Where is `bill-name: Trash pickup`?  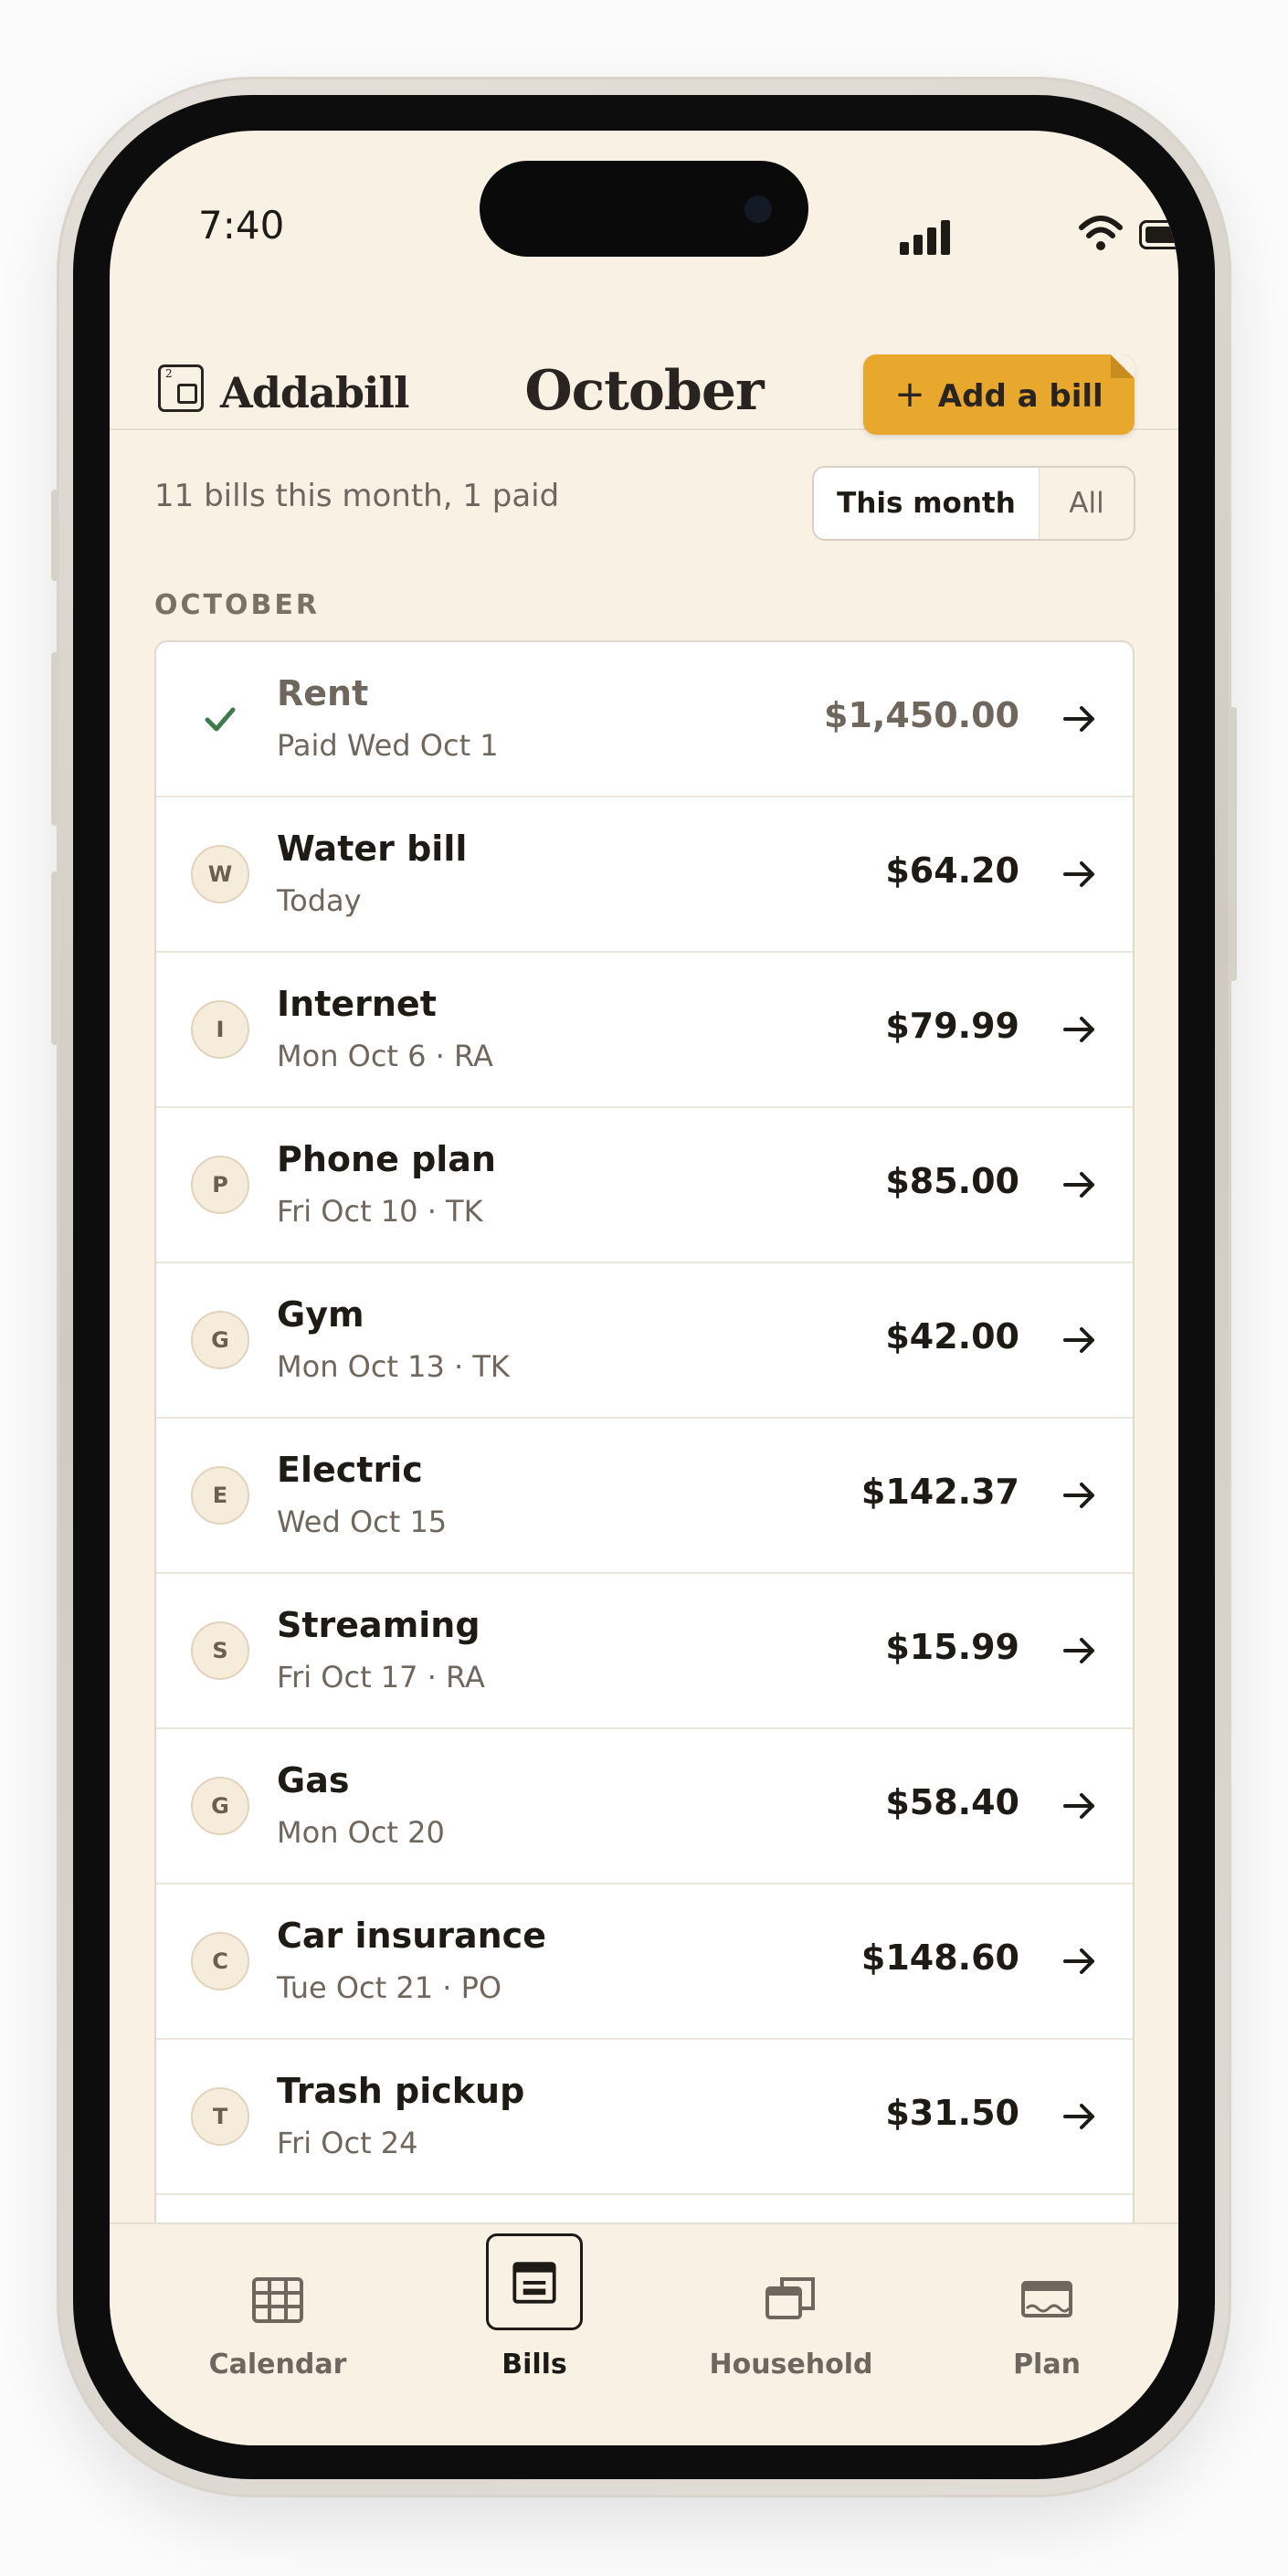 bill-name: Trash pickup is located at coordinates (401, 2091).